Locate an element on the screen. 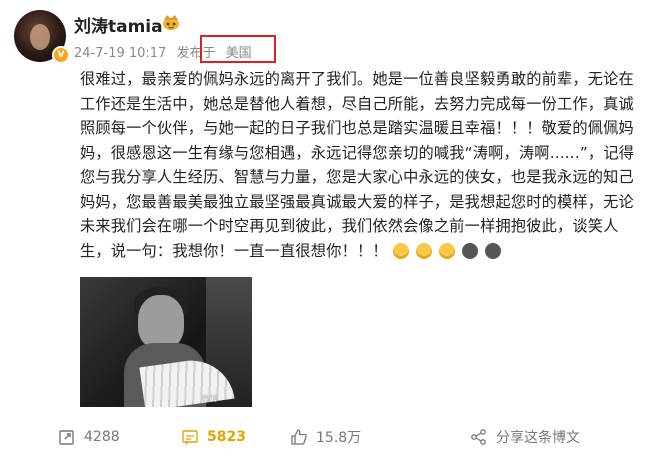 The image size is (660, 458). comment-count: 5823 is located at coordinates (226, 437).